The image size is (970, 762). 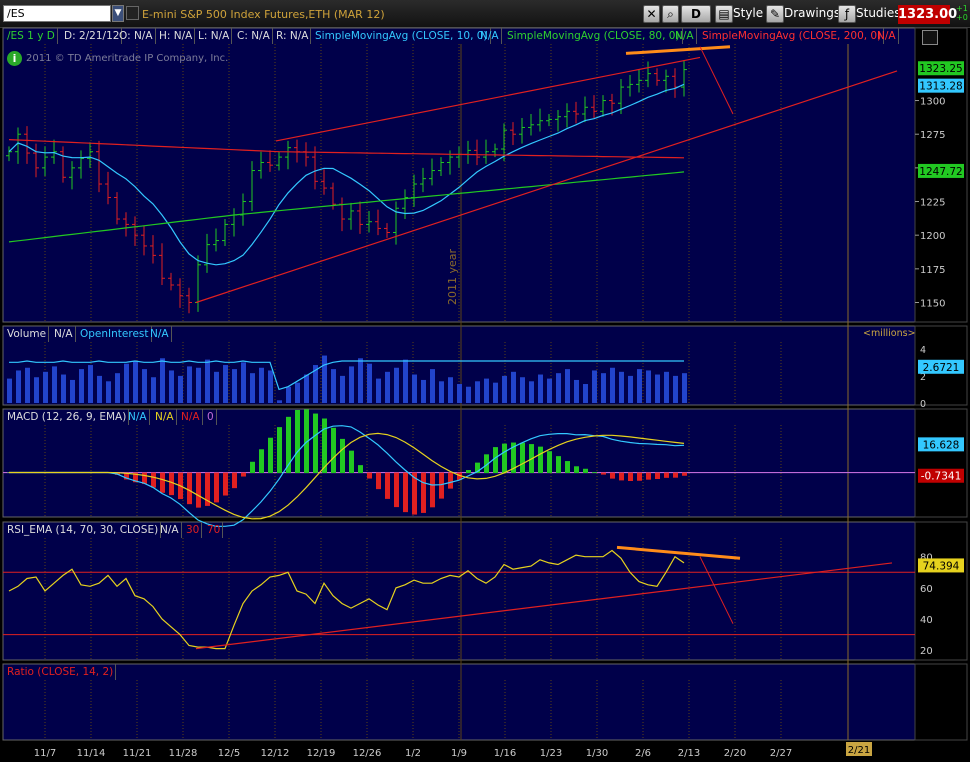 What do you see at coordinates (460, 530) in the screenshot?
I see `rsi-header: RSI_EMA (14, 70, 30, CLOSE) N/A 30 70` at bounding box center [460, 530].